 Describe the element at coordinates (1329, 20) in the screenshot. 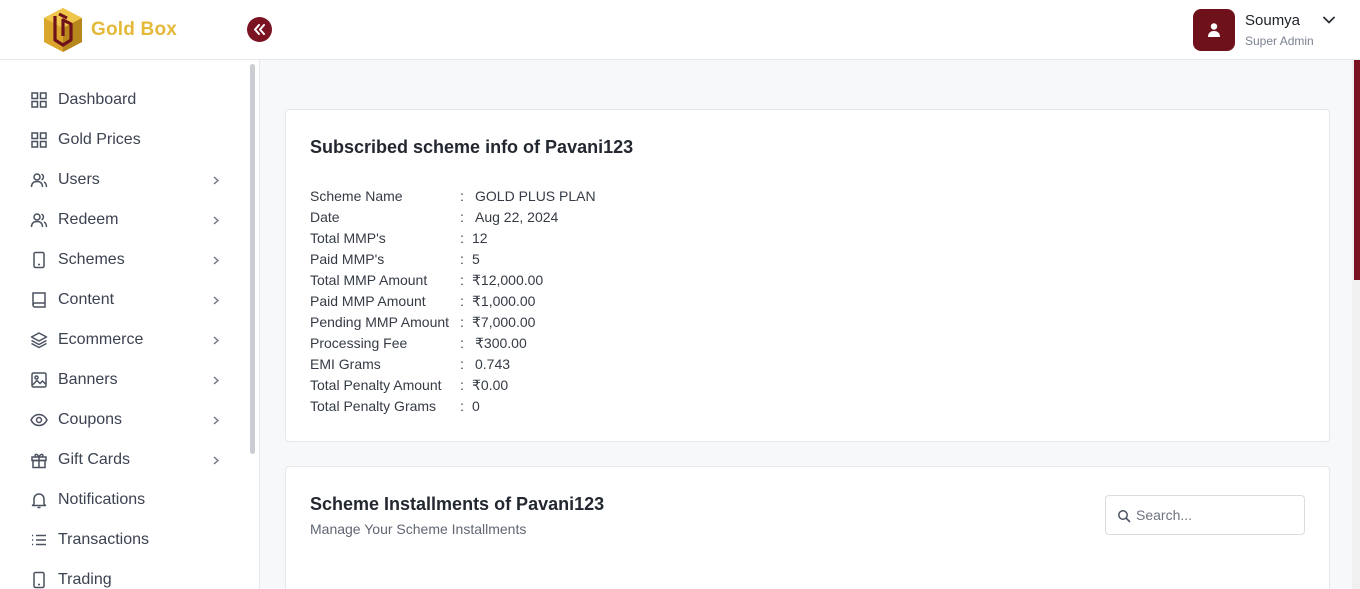

I see `chevron-down-icon` at that location.